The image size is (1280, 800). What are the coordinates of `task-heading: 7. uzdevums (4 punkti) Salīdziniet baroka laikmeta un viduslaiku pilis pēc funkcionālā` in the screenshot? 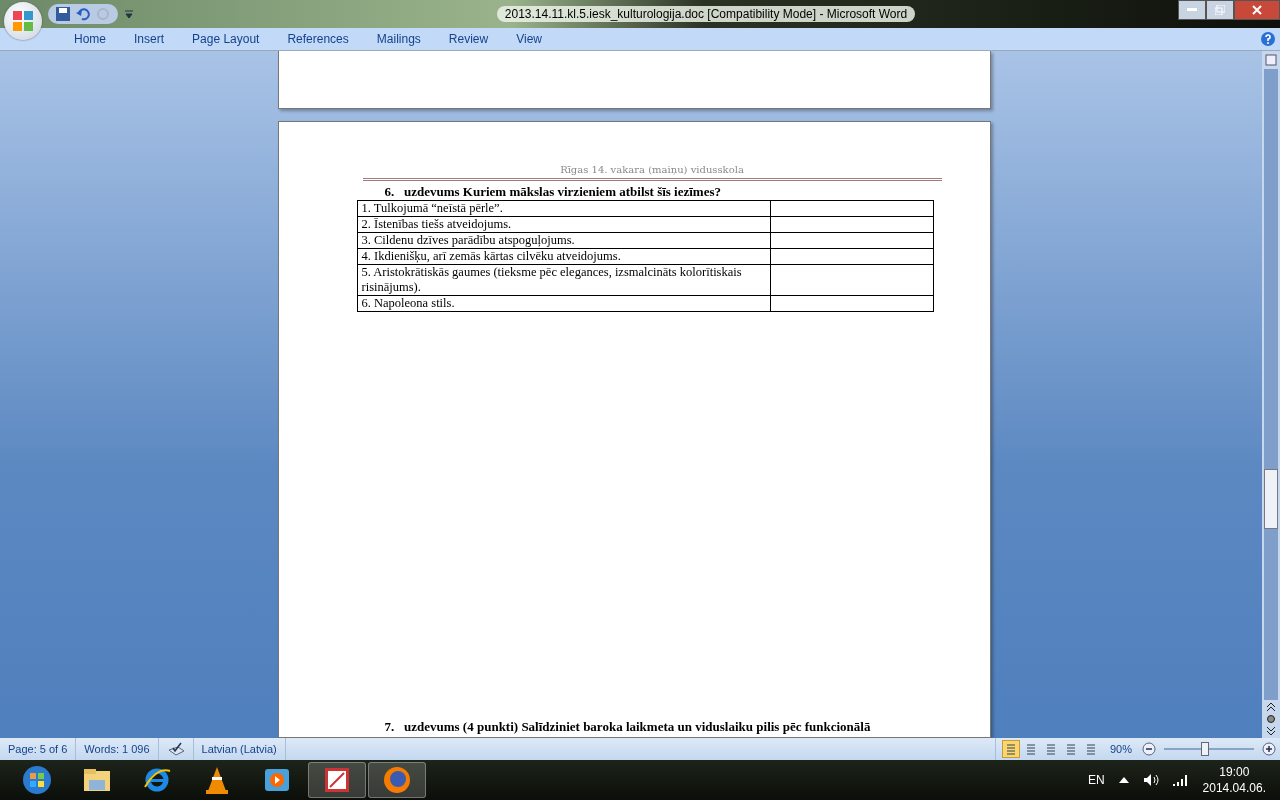 It's located at (627, 727).